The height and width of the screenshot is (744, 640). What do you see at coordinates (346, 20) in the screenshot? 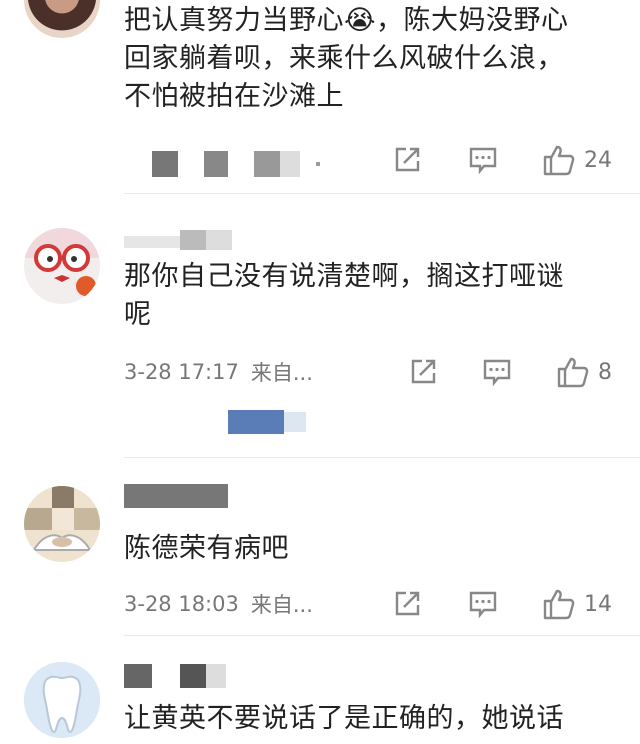
I see `comment-line: 把认真努力当野心😭，陈大妈没野心` at bounding box center [346, 20].